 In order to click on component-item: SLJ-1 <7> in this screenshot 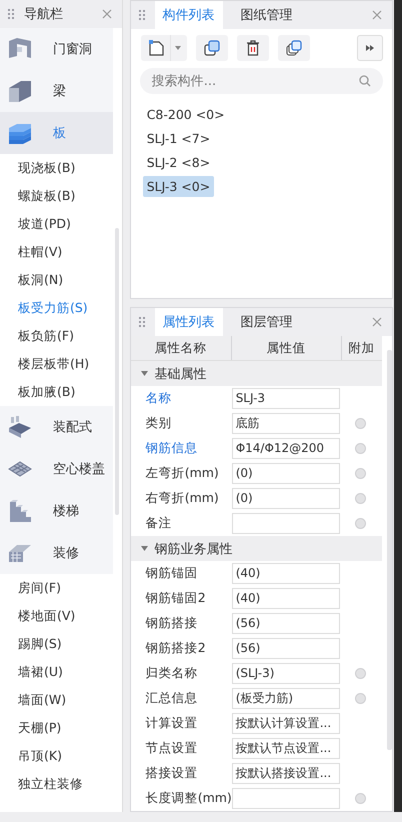, I will do `click(178, 138)`.